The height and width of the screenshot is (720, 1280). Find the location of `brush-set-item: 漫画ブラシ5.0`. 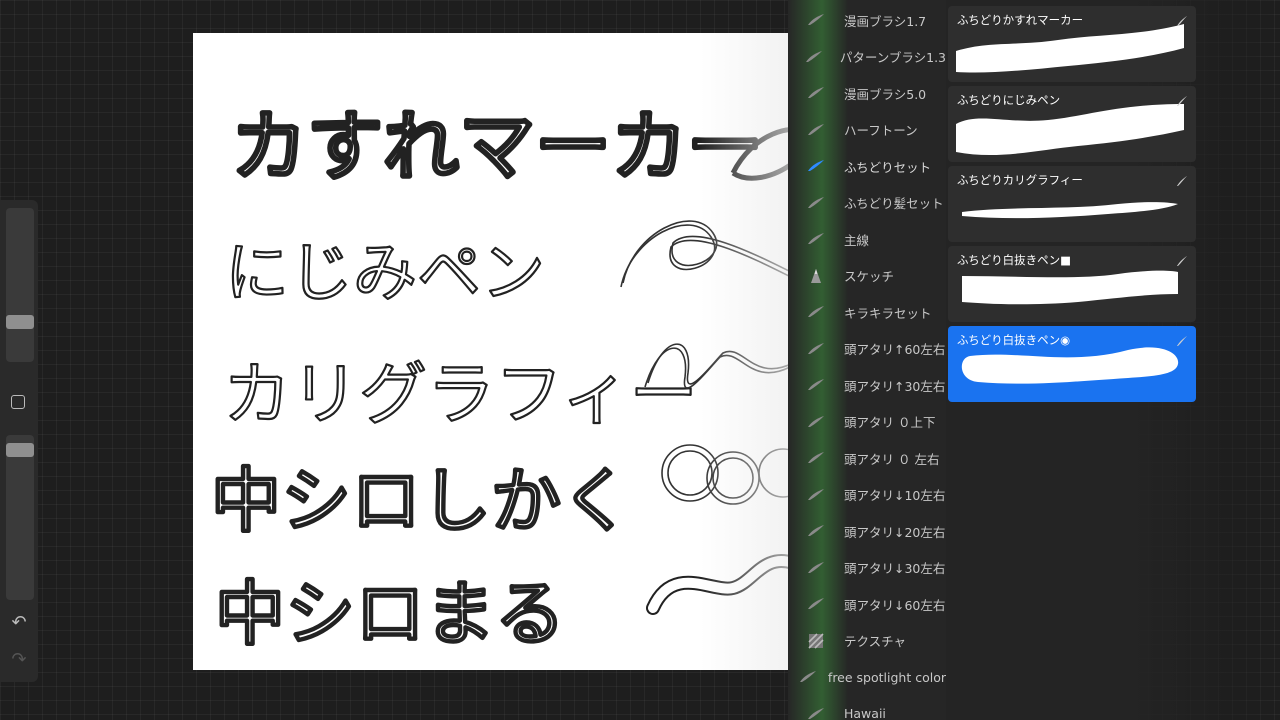

brush-set-item: 漫画ブラシ5.0 is located at coordinates (867, 93).